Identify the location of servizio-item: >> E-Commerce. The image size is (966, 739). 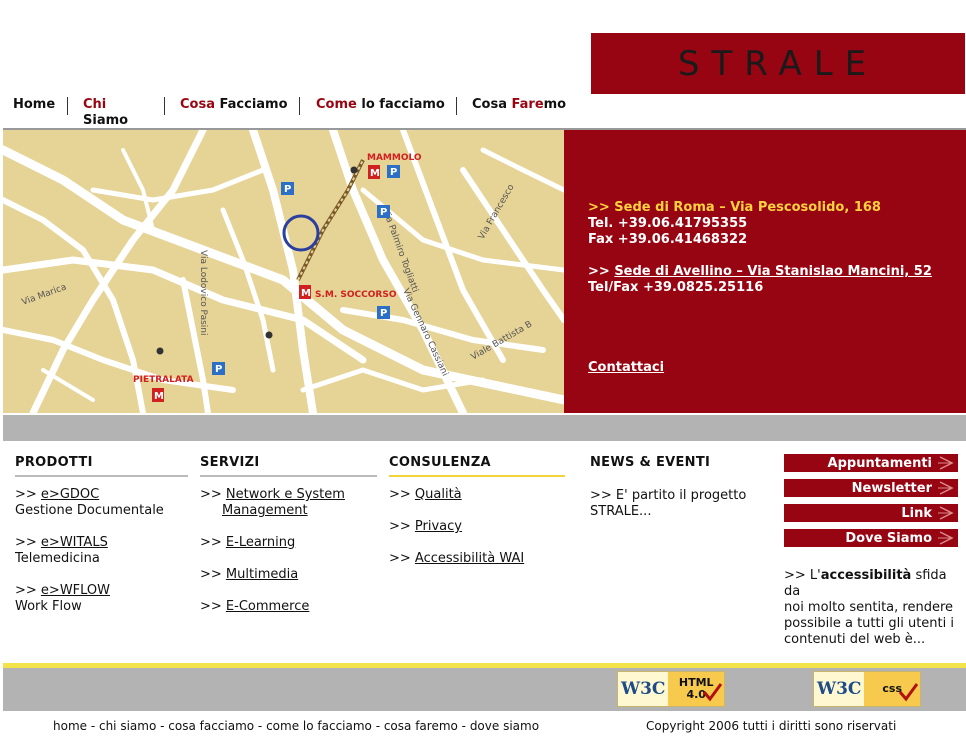
(254, 607).